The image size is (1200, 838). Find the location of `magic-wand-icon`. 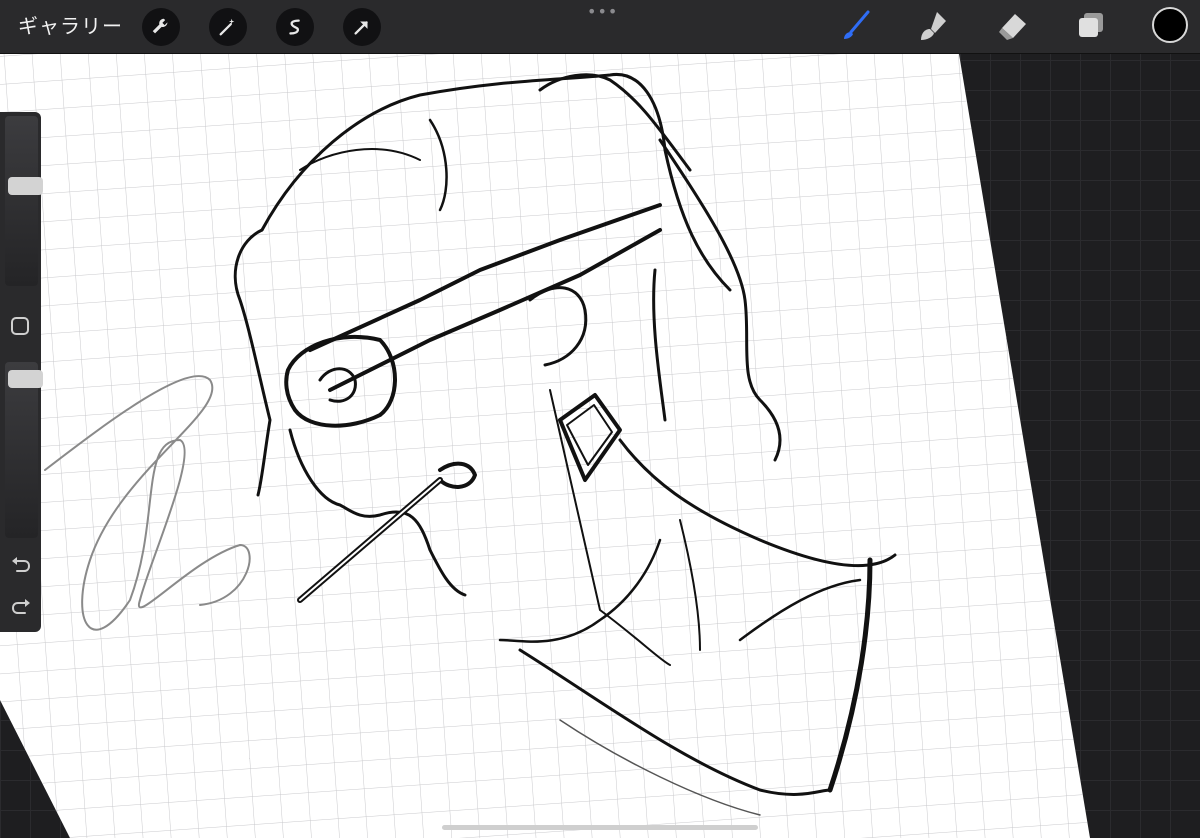

magic-wand-icon is located at coordinates (227, 27).